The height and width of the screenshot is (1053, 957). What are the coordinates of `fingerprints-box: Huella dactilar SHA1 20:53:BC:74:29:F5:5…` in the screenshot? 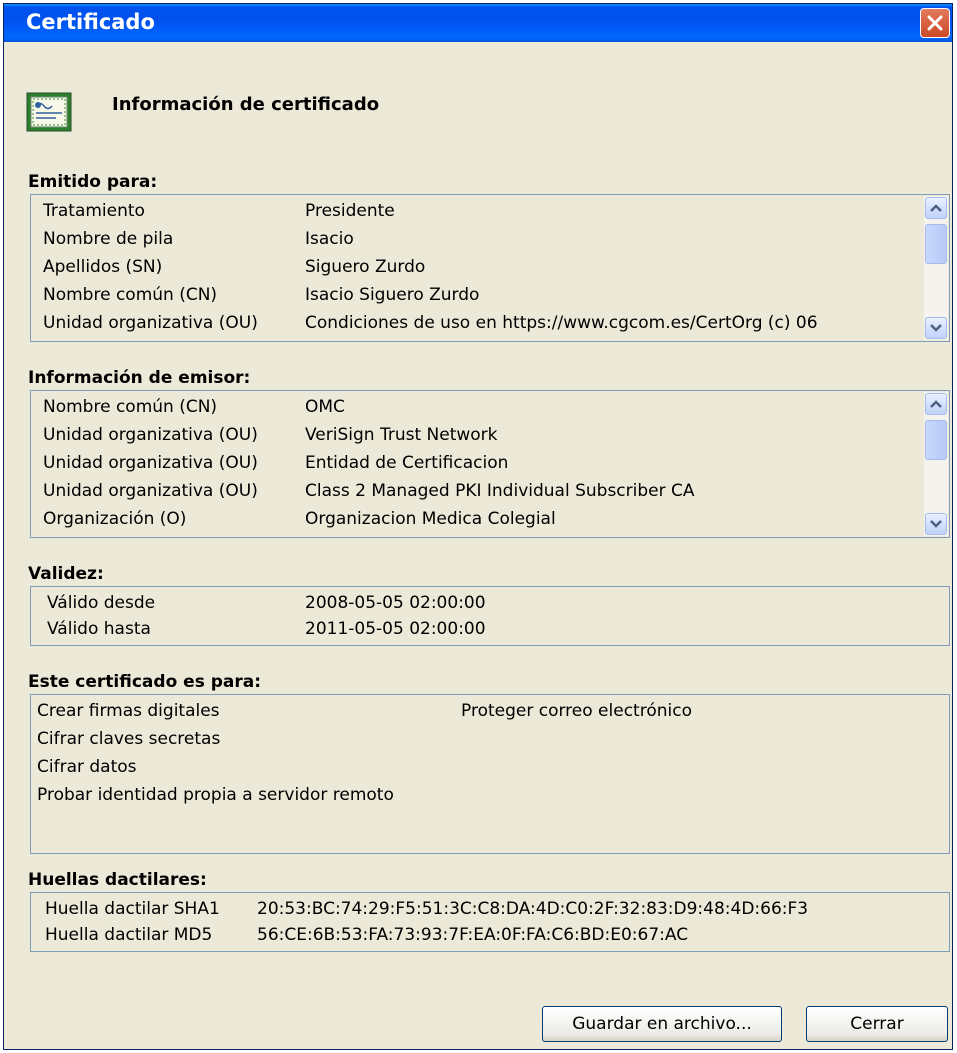 It's located at (490, 922).